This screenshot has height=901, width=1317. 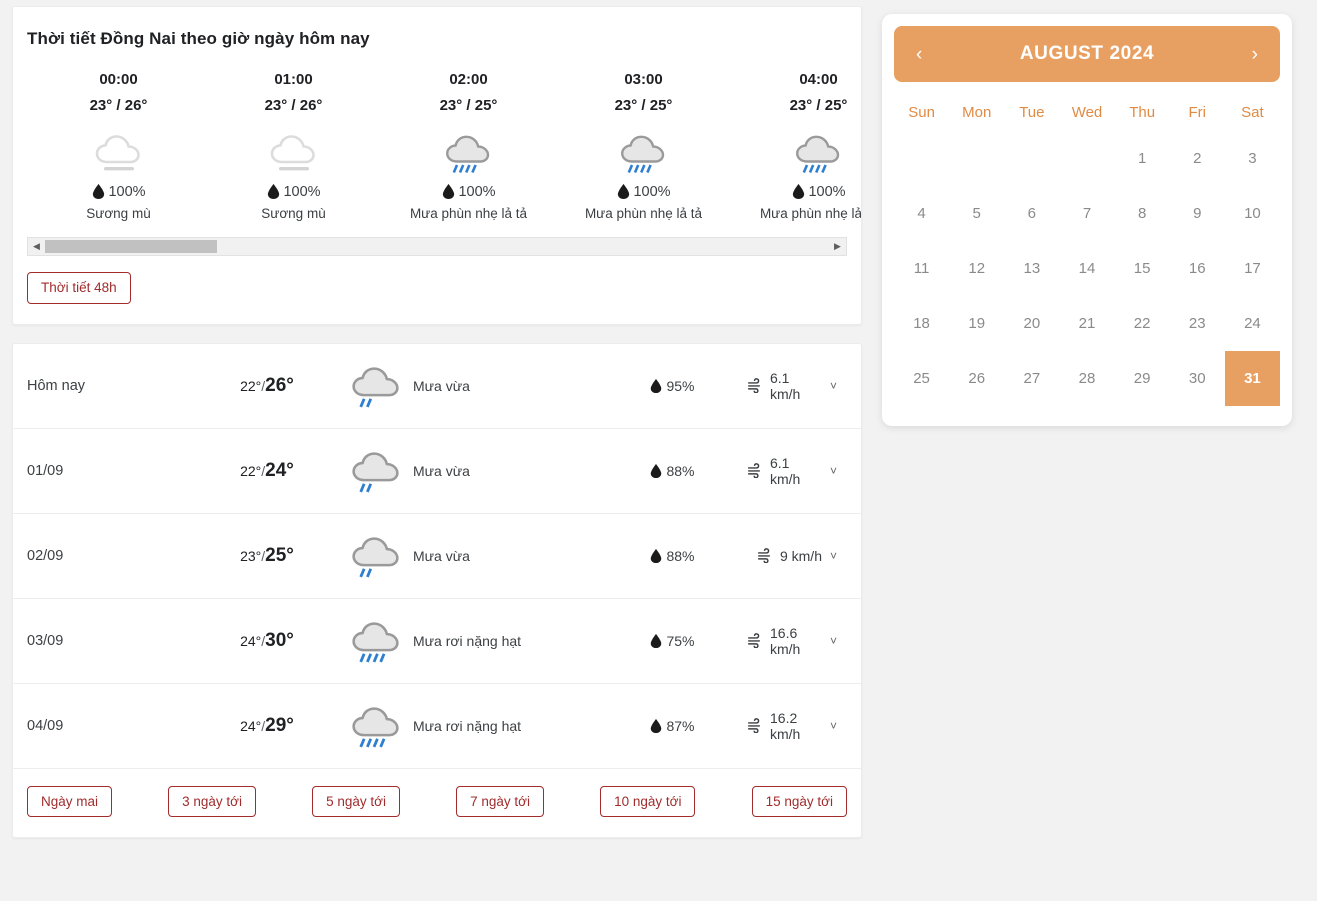 I want to click on calendar-day-cell: 15, so click(x=1142, y=268).